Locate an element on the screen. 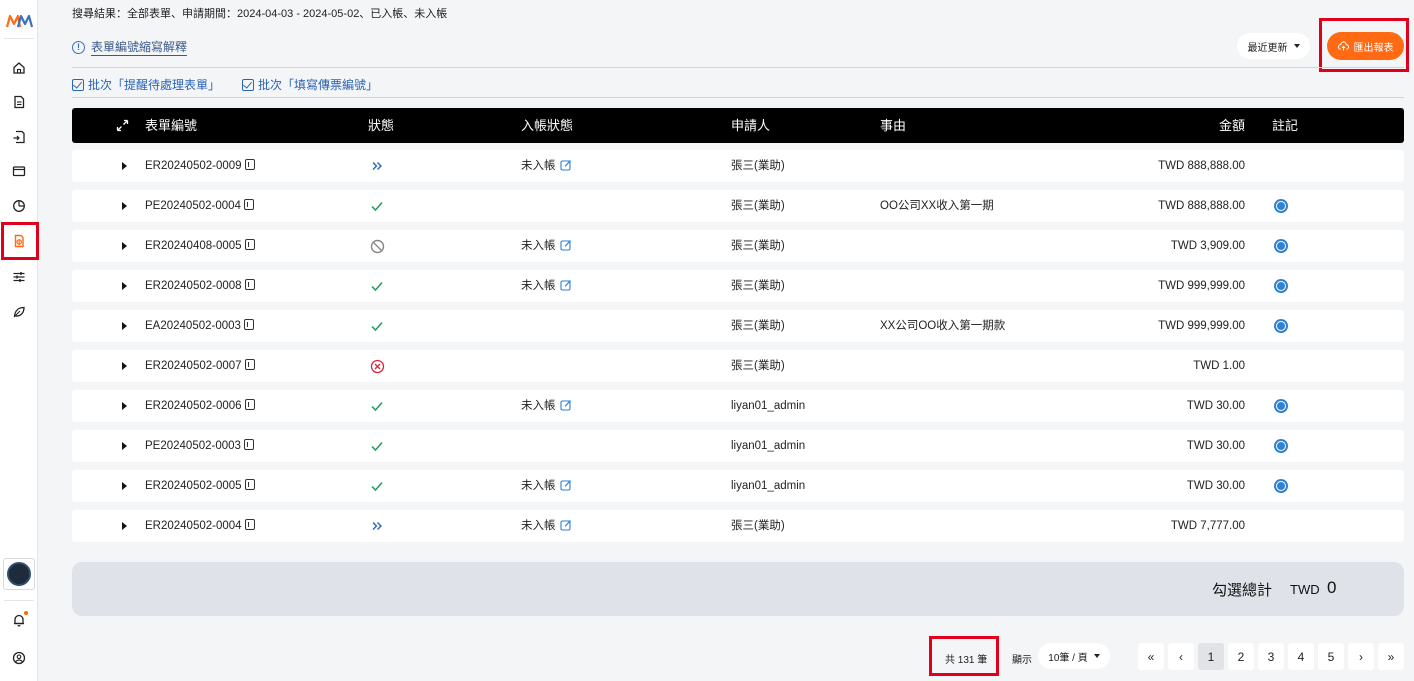  col-note: 註記 is located at coordinates (1285, 125).